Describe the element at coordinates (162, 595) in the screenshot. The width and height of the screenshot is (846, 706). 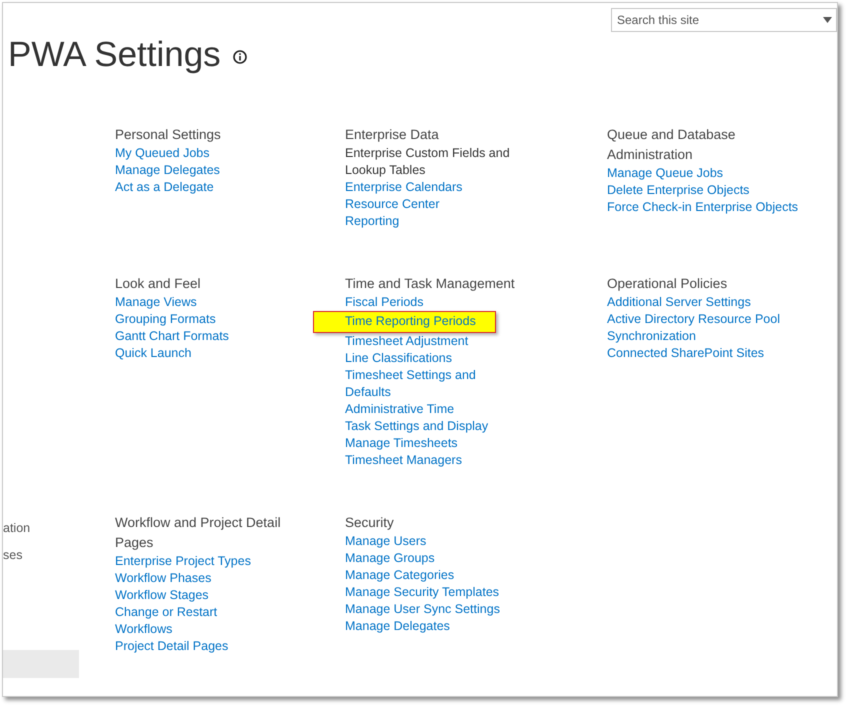
I see `settings-link: Workflow Stages` at that location.